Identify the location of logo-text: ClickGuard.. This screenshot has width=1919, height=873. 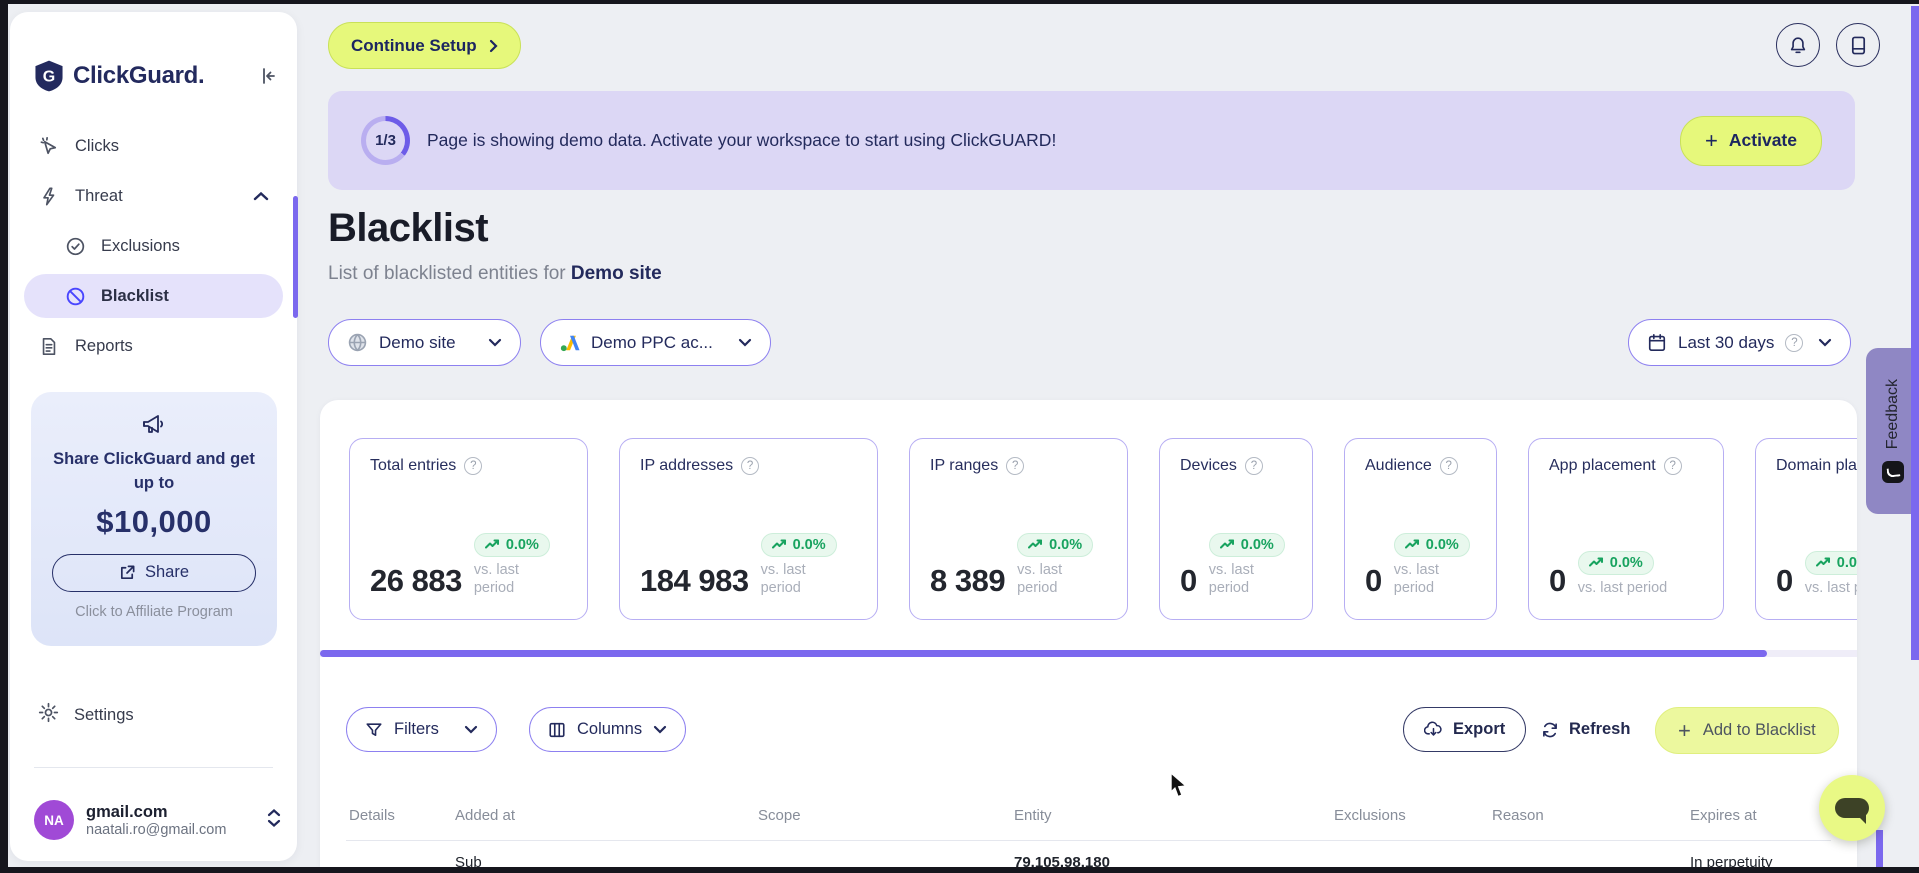
(139, 76).